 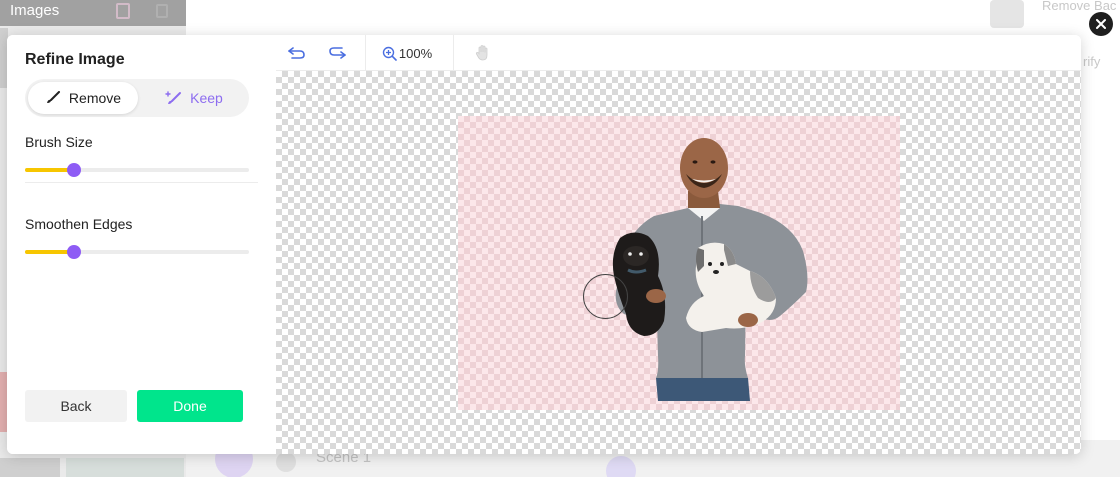 I want to click on canvas-toolbar: 100%, so click(x=678, y=53).